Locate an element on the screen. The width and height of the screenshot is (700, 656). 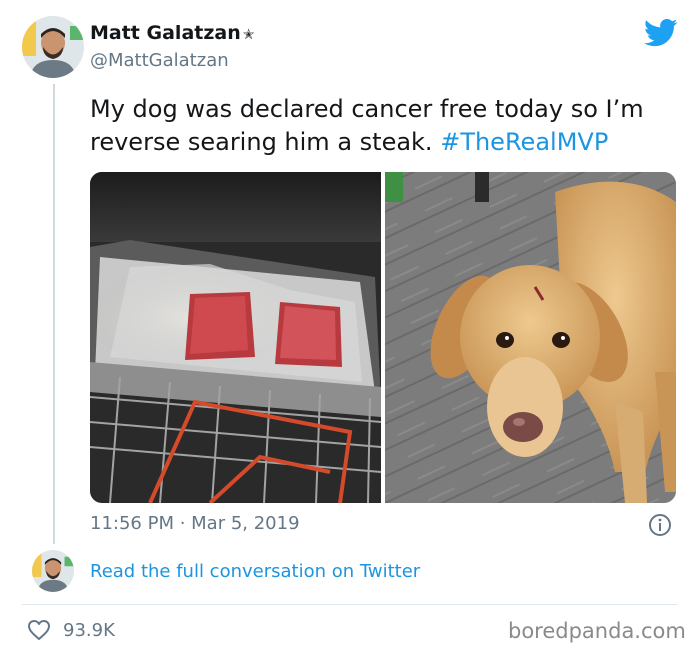
read-conversation-link: Read the full conversation on Twitter is located at coordinates (255, 571).